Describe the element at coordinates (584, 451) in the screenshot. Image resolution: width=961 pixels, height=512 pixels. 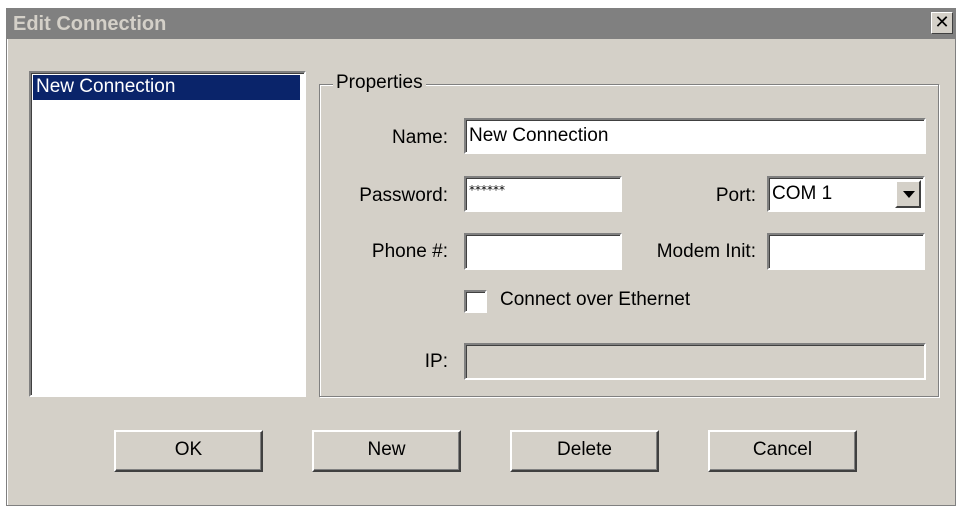
I see `delete-button: Delete` at that location.